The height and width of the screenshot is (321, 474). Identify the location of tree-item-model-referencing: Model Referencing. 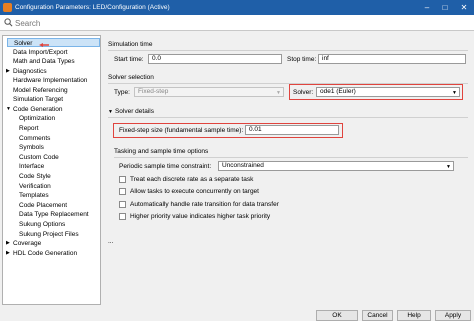
(40, 90).